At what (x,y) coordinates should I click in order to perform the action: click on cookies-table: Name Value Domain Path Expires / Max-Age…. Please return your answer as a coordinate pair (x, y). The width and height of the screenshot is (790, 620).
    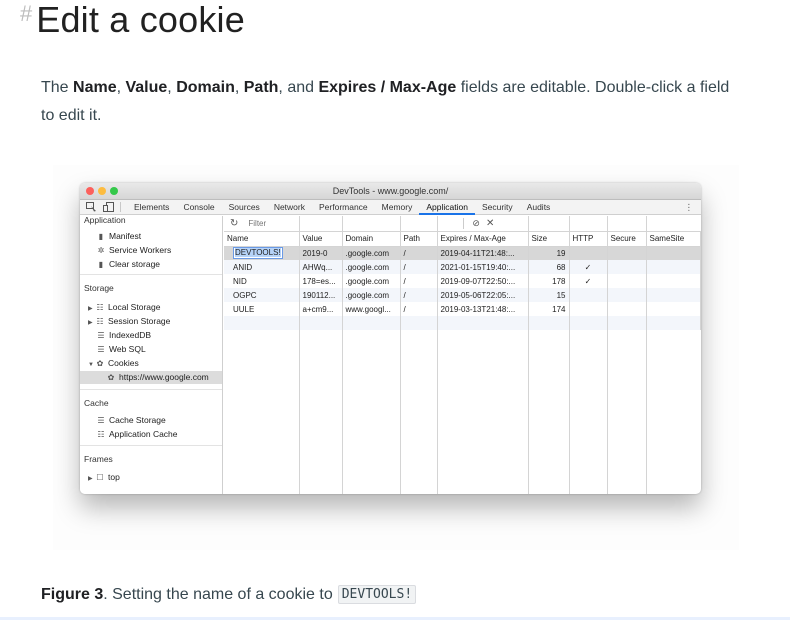
    Looking at the image, I should click on (462, 281).